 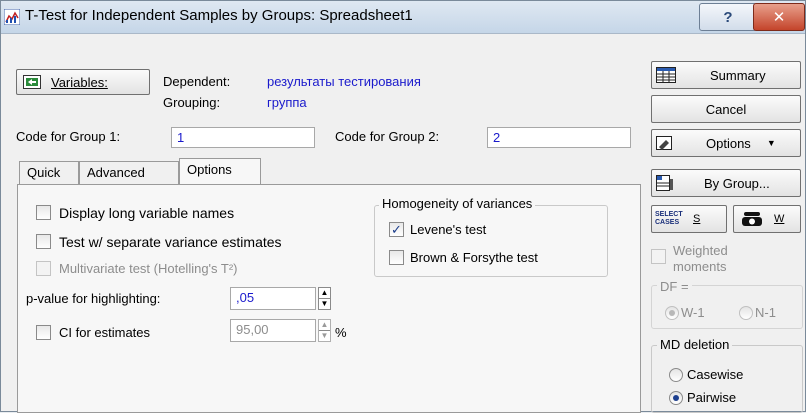 I want to click on tab-options: Options, so click(x=220, y=172).